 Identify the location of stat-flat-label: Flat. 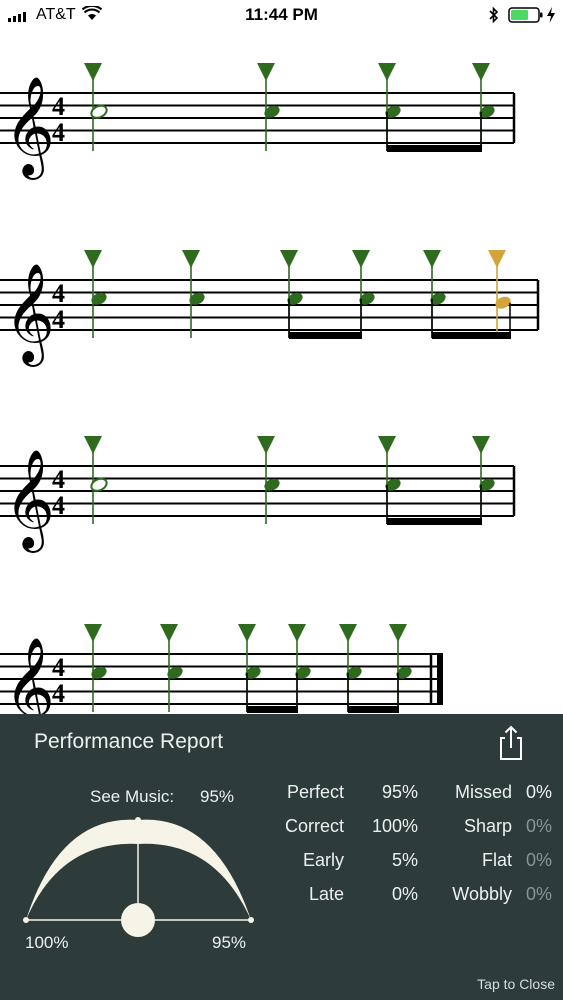
(496, 860).